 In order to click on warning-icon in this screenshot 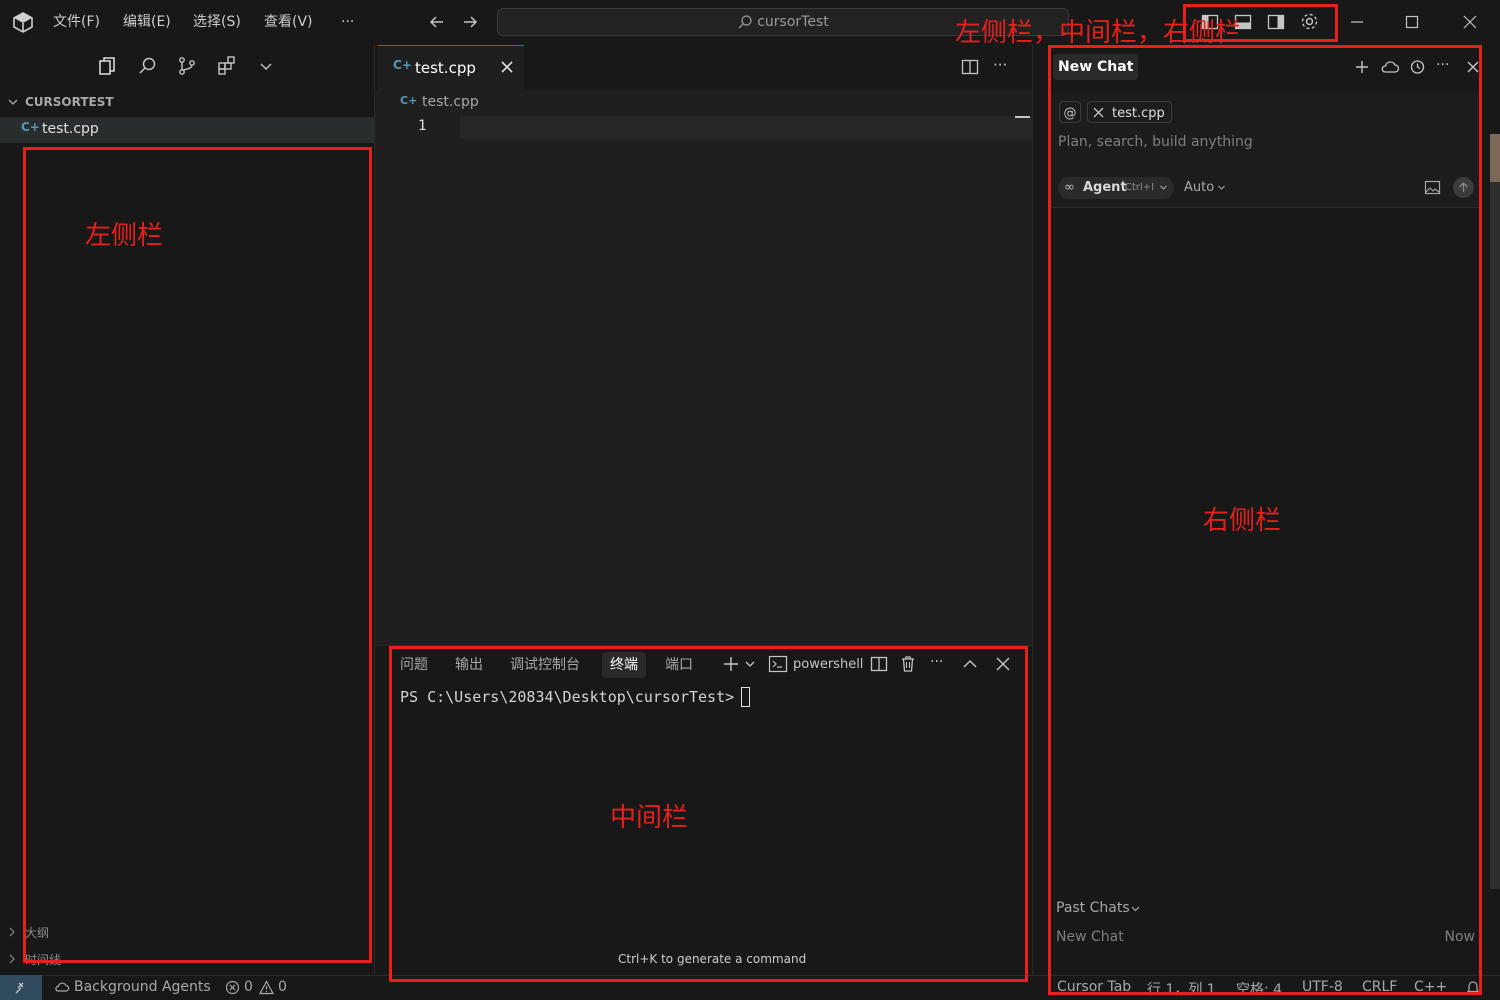, I will do `click(266, 987)`.